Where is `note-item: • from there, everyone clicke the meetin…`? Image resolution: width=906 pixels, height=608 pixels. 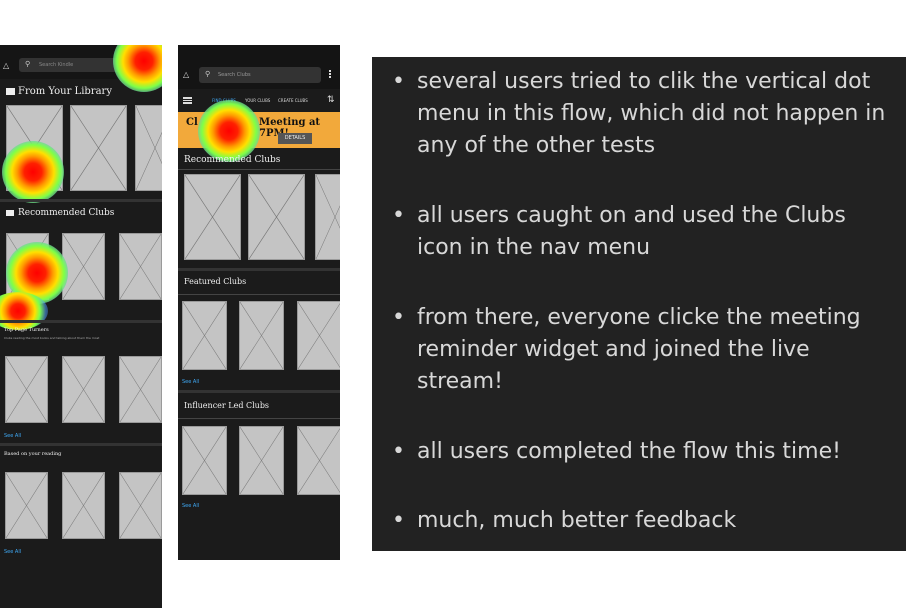 note-item: • from there, everyone clicke the meetin… is located at coordinates (642, 350).